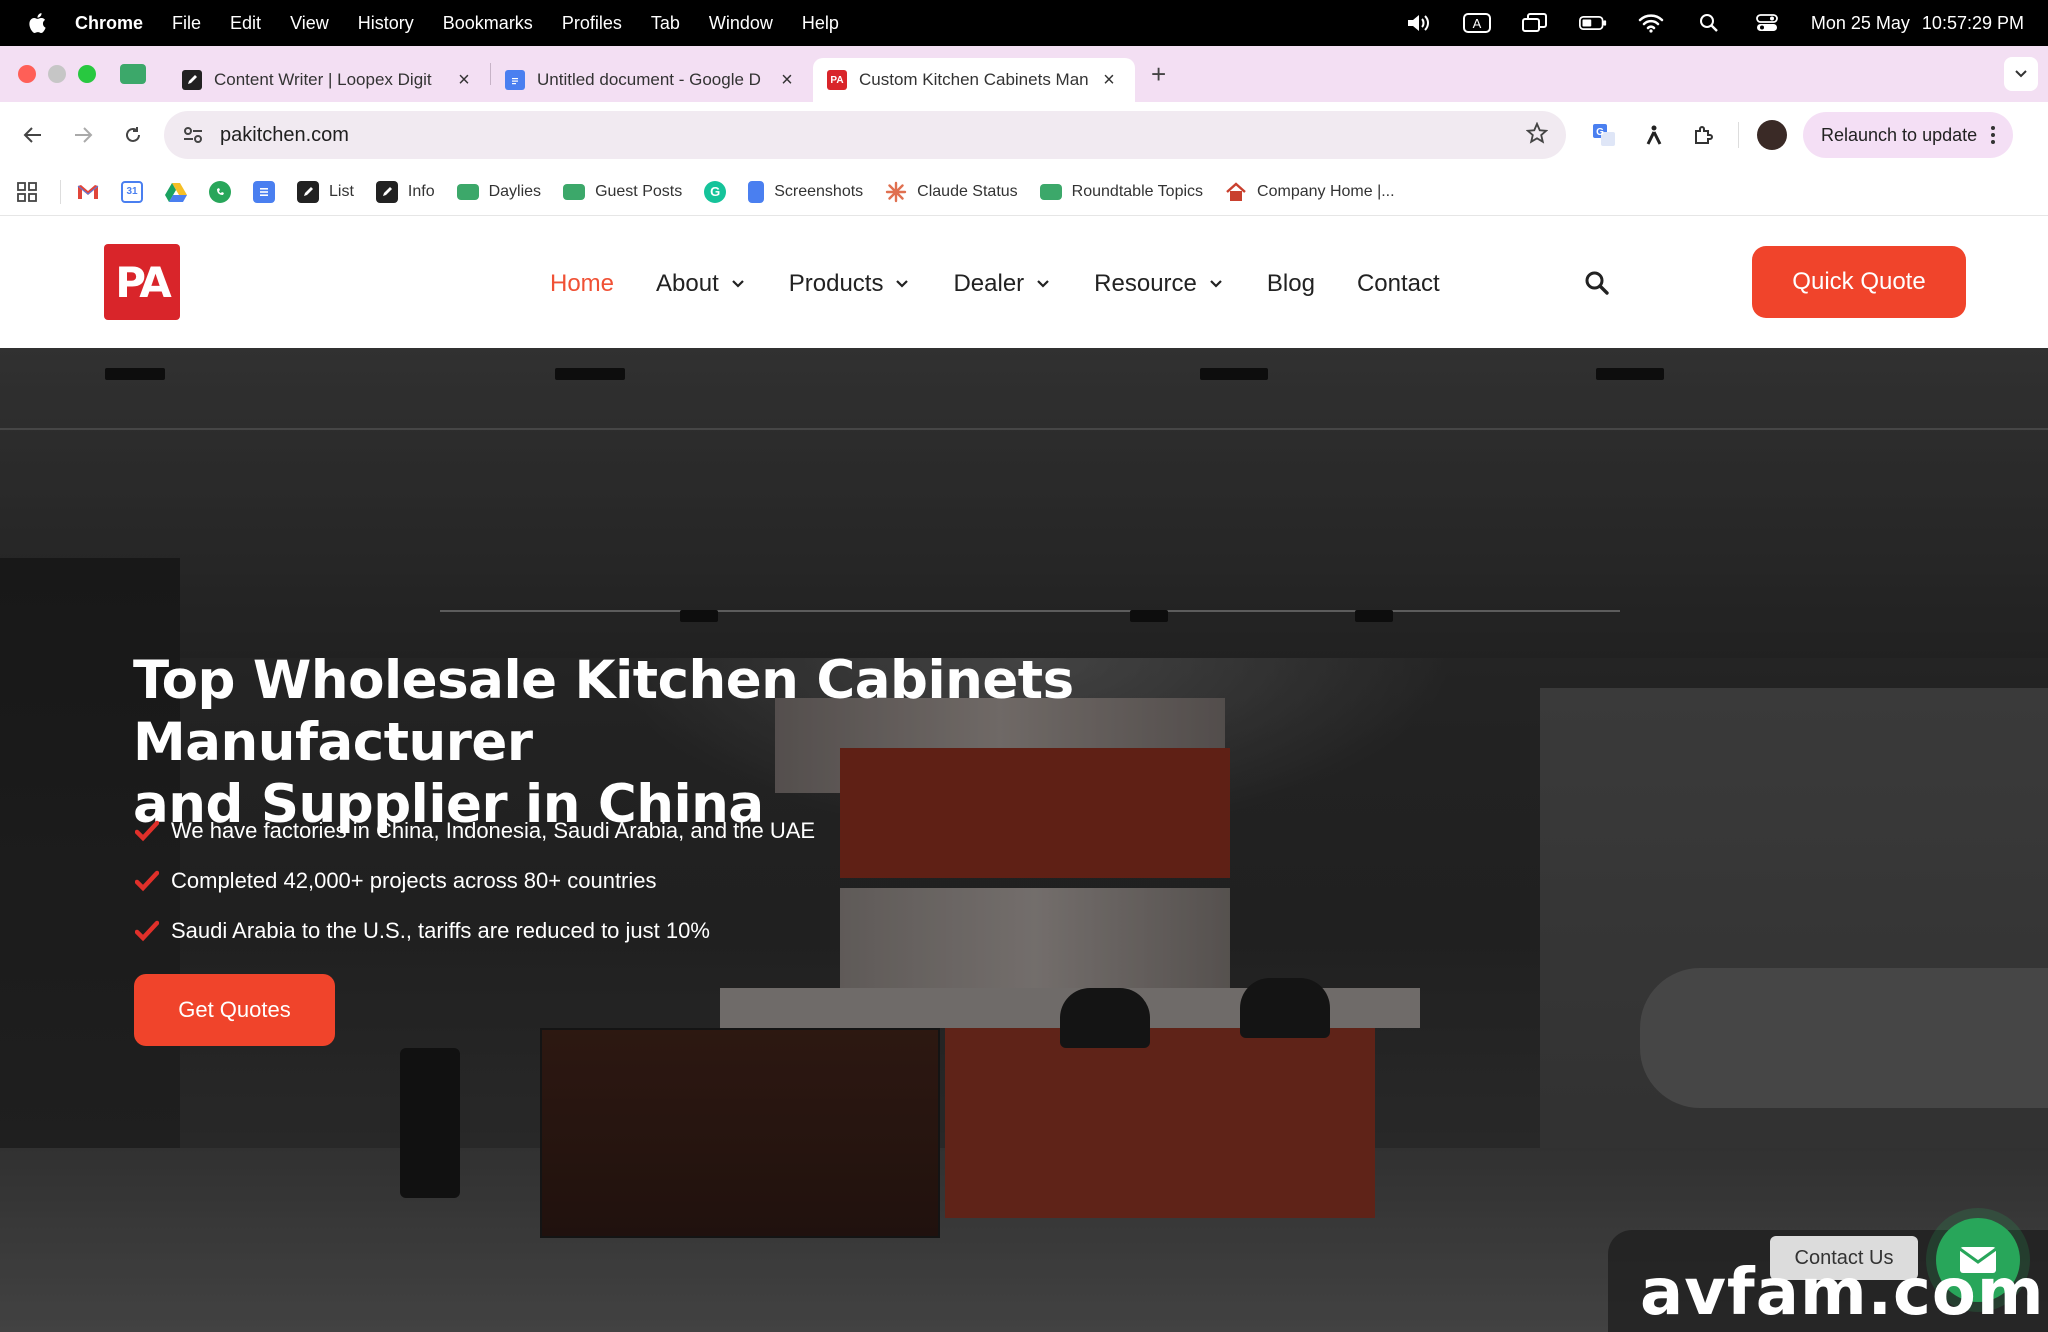 The height and width of the screenshot is (1332, 2048). What do you see at coordinates (186, 23) in the screenshot?
I see `menu-file: File` at bounding box center [186, 23].